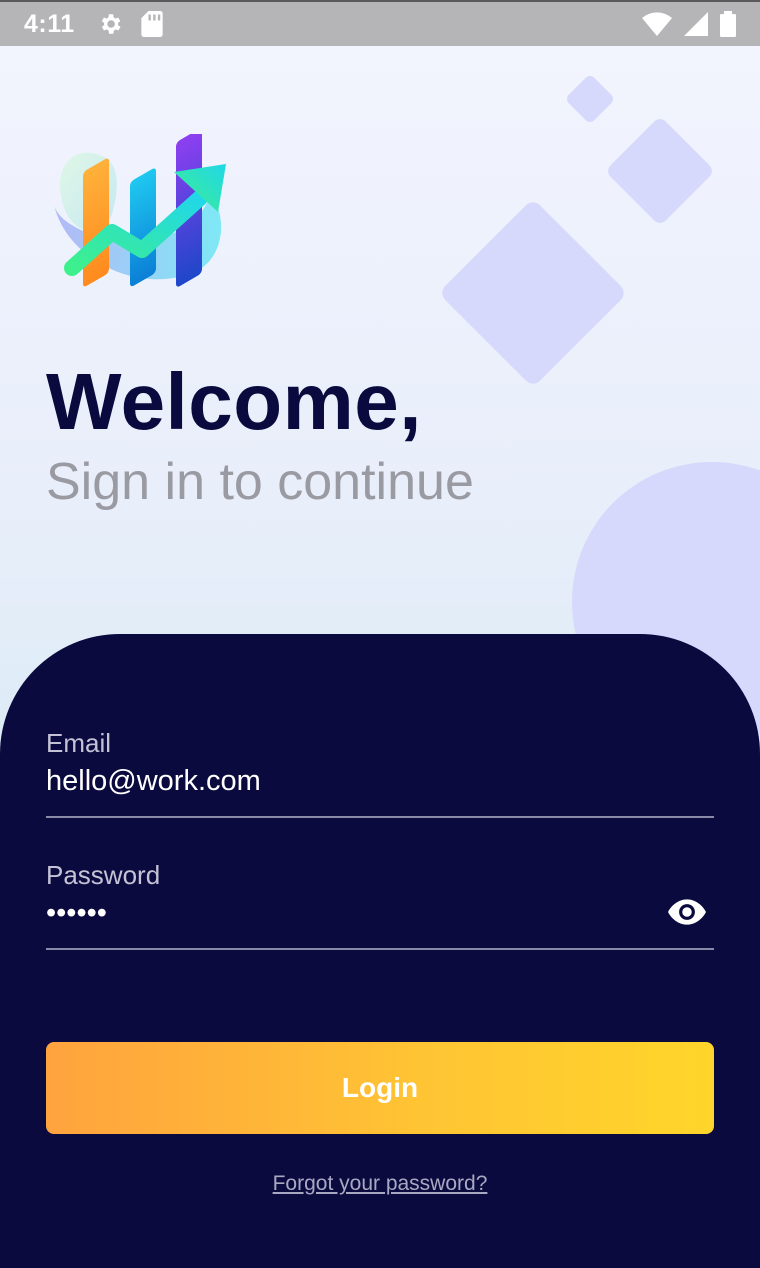 The height and width of the screenshot is (1268, 760). Describe the element at coordinates (380, 1088) in the screenshot. I see `login-button: Login` at that location.